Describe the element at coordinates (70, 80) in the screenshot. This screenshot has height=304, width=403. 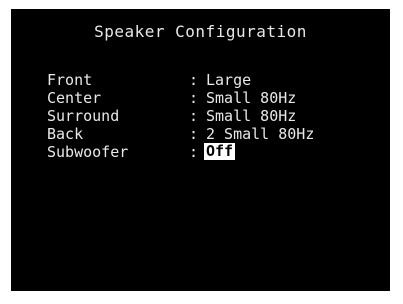
I see `setting-label: Front` at that location.